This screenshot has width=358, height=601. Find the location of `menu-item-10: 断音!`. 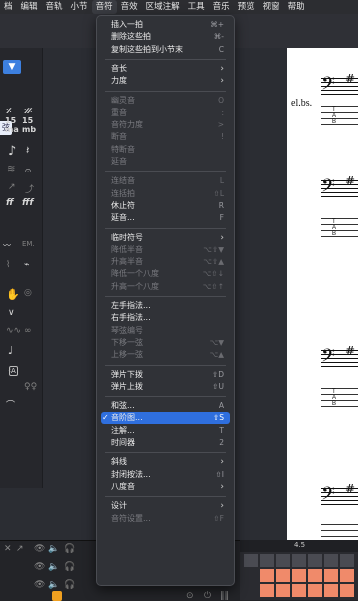

menu-item-10: 断音! is located at coordinates (165, 137).